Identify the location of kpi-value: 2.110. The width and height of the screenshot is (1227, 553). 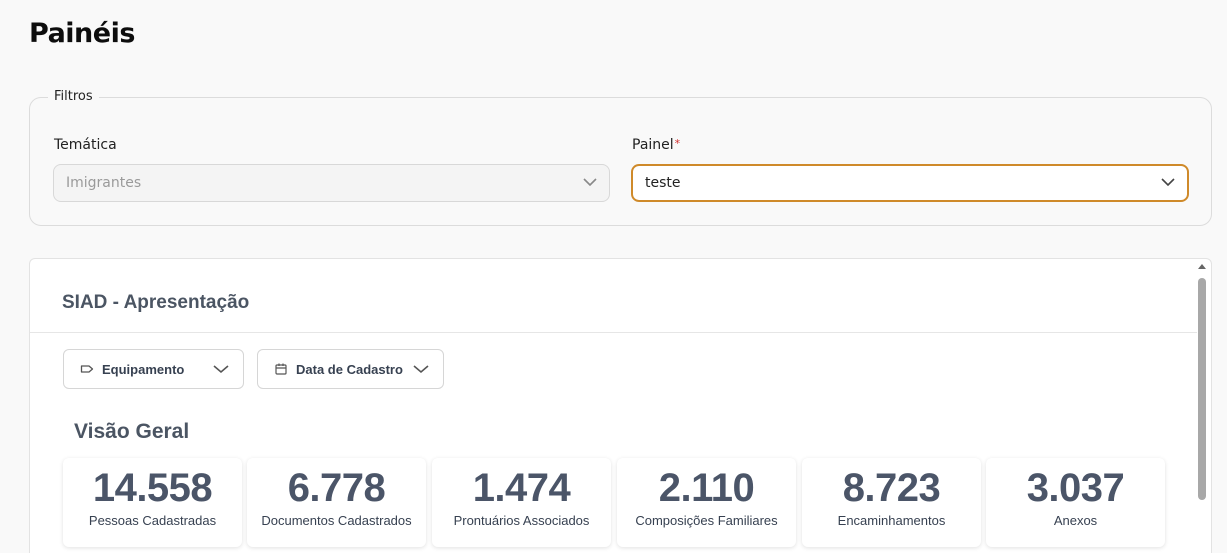
(706, 488).